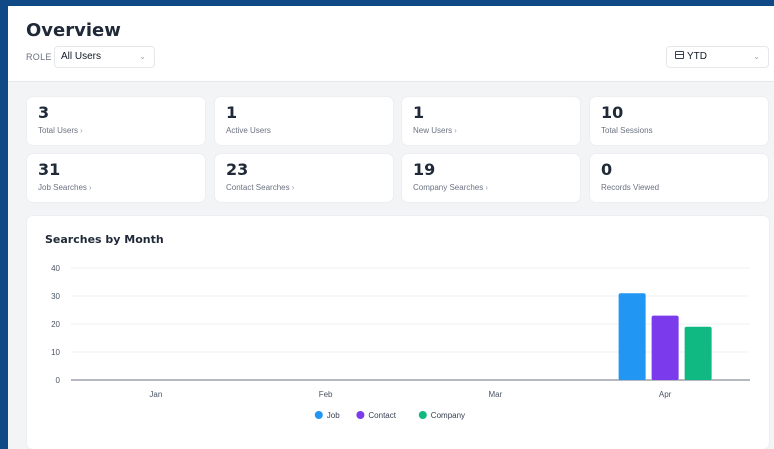  Describe the element at coordinates (304, 121) in the screenshot. I see `stat-card-active-users: 1 Active Users` at that location.